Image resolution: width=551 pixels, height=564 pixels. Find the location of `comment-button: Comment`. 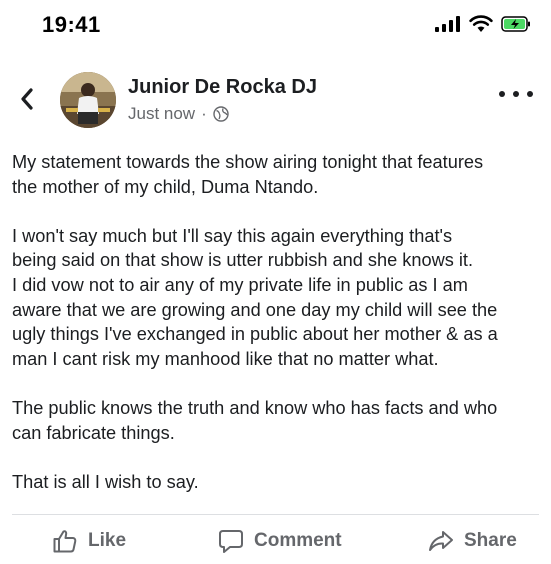

comment-button: Comment is located at coordinates (280, 541).